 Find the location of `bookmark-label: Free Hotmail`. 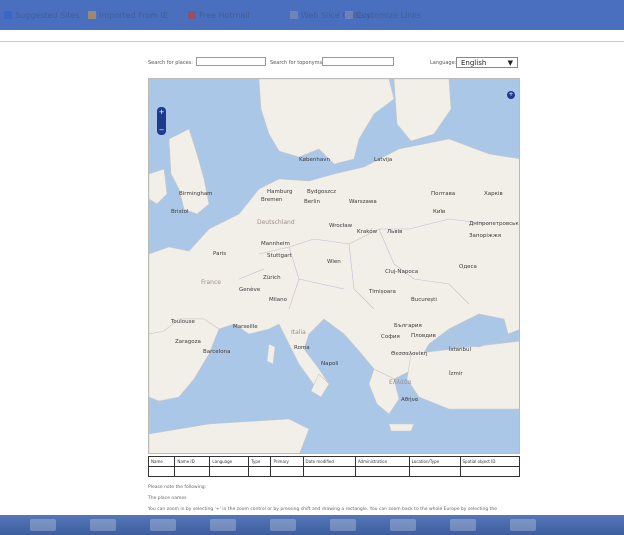

bookmark-label: Free Hotmail is located at coordinates (224, 15).